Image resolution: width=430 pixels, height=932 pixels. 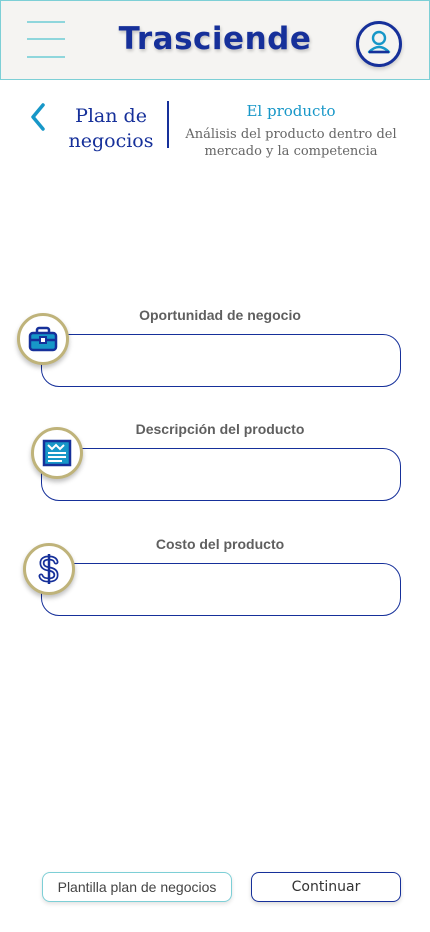 I want to click on user-icon, so click(x=379, y=42).